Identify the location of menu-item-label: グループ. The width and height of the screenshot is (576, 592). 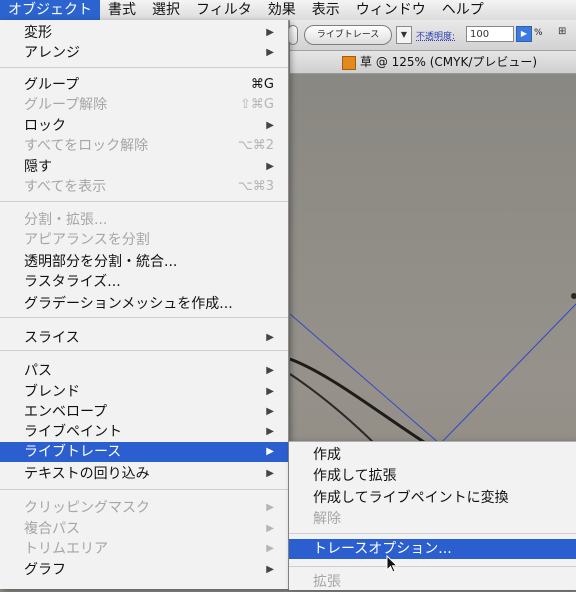
(52, 85).